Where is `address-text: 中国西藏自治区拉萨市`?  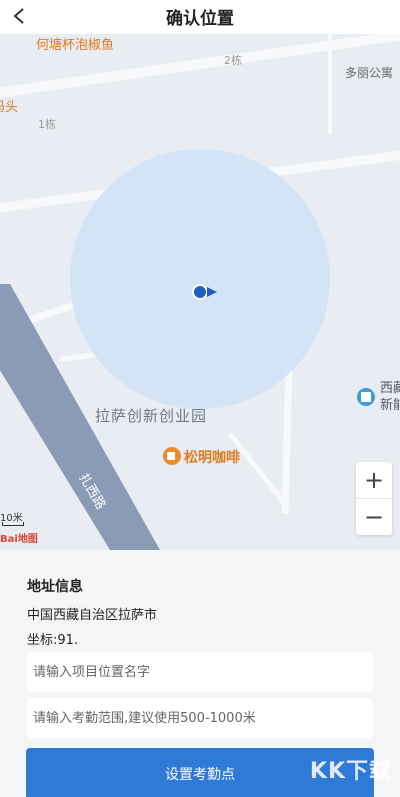
address-text: 中国西藏自治区拉萨市 is located at coordinates (92, 615).